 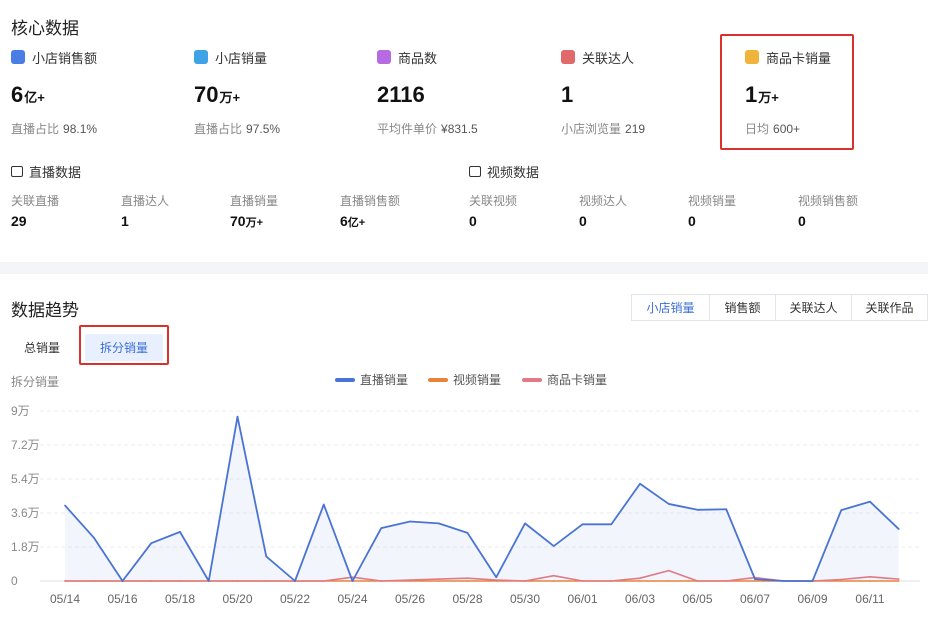 What do you see at coordinates (384, 380) in the screenshot?
I see `legend-label-live: 直播销量` at bounding box center [384, 380].